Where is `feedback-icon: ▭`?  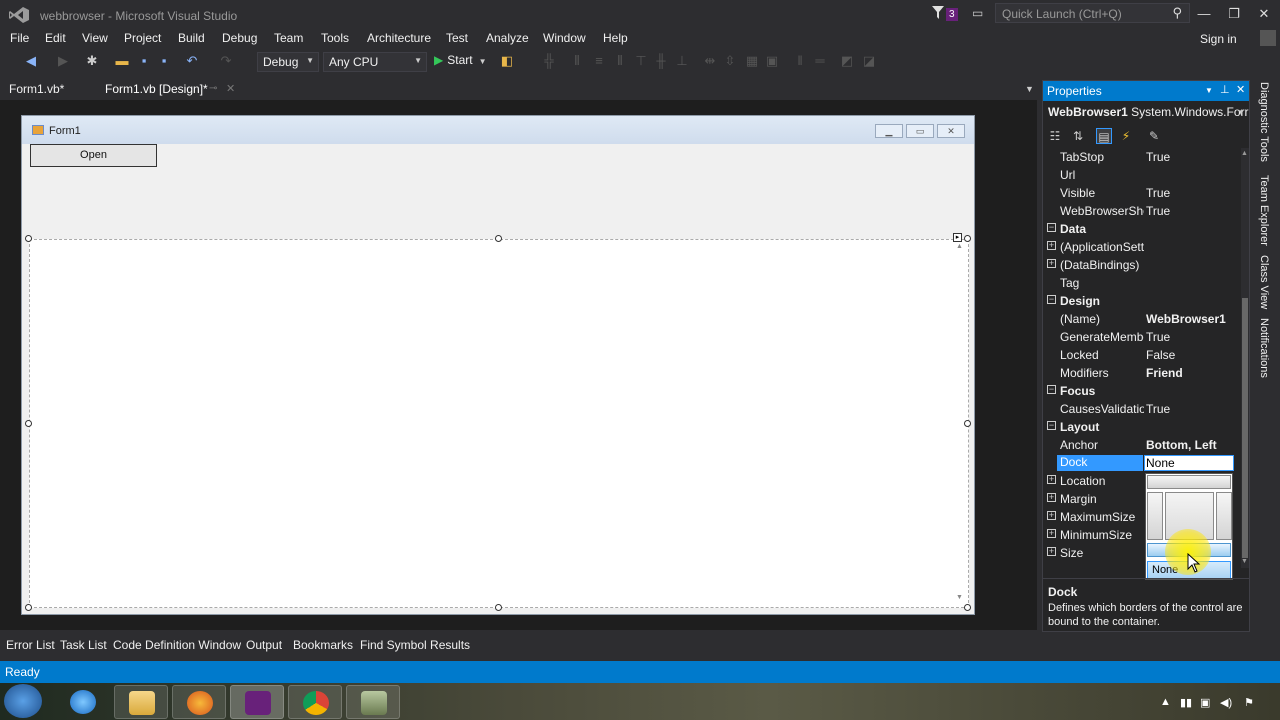
feedback-icon: ▭ is located at coordinates (977, 13).